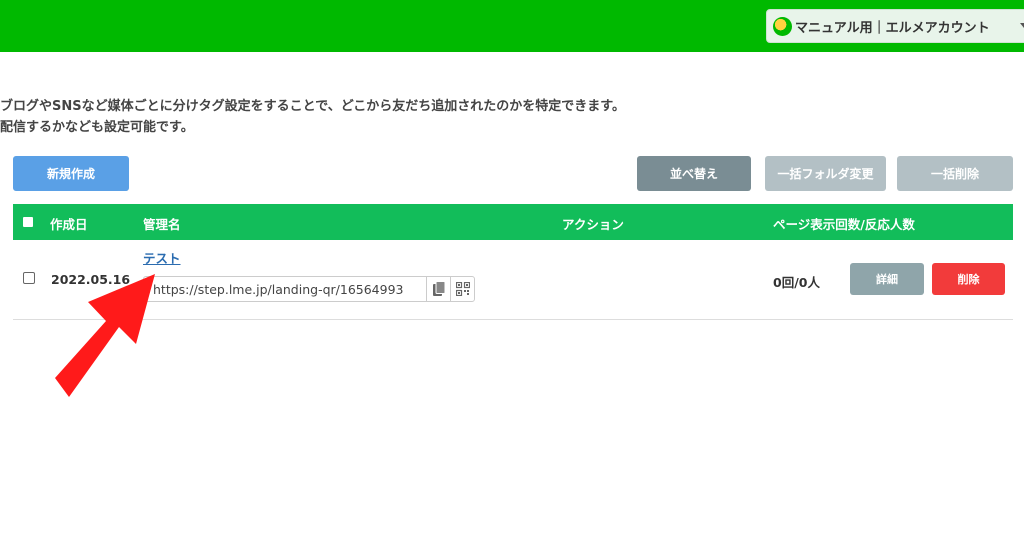 The width and height of the screenshot is (1024, 538). What do you see at coordinates (105, 335) in the screenshot?
I see `red-pointer-arrow-icon` at bounding box center [105, 335].